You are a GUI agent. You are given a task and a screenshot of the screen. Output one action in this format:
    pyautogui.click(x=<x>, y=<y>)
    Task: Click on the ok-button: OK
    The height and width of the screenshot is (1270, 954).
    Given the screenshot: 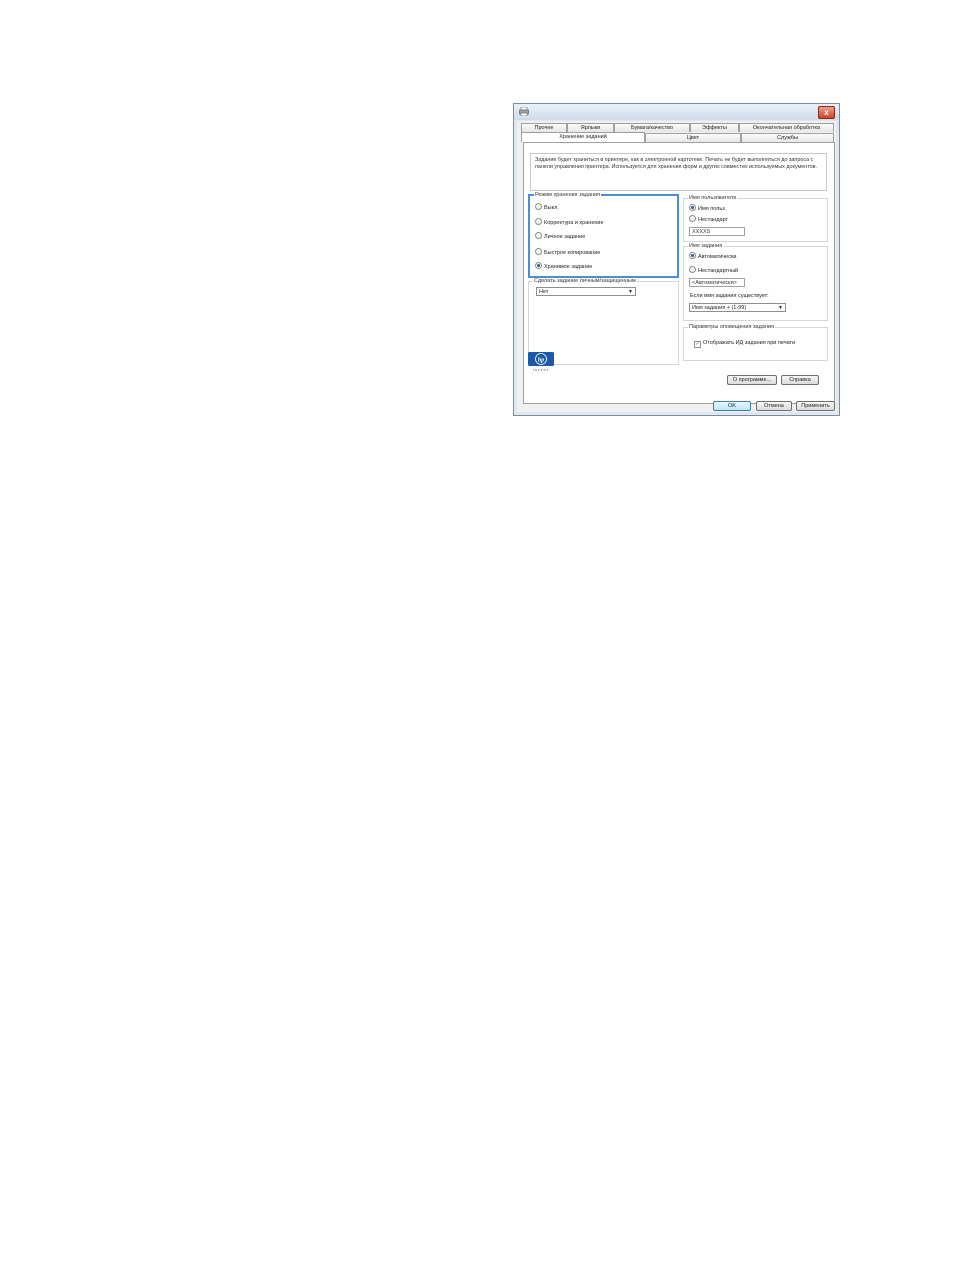 What is the action you would take?
    pyautogui.click(x=732, y=406)
    